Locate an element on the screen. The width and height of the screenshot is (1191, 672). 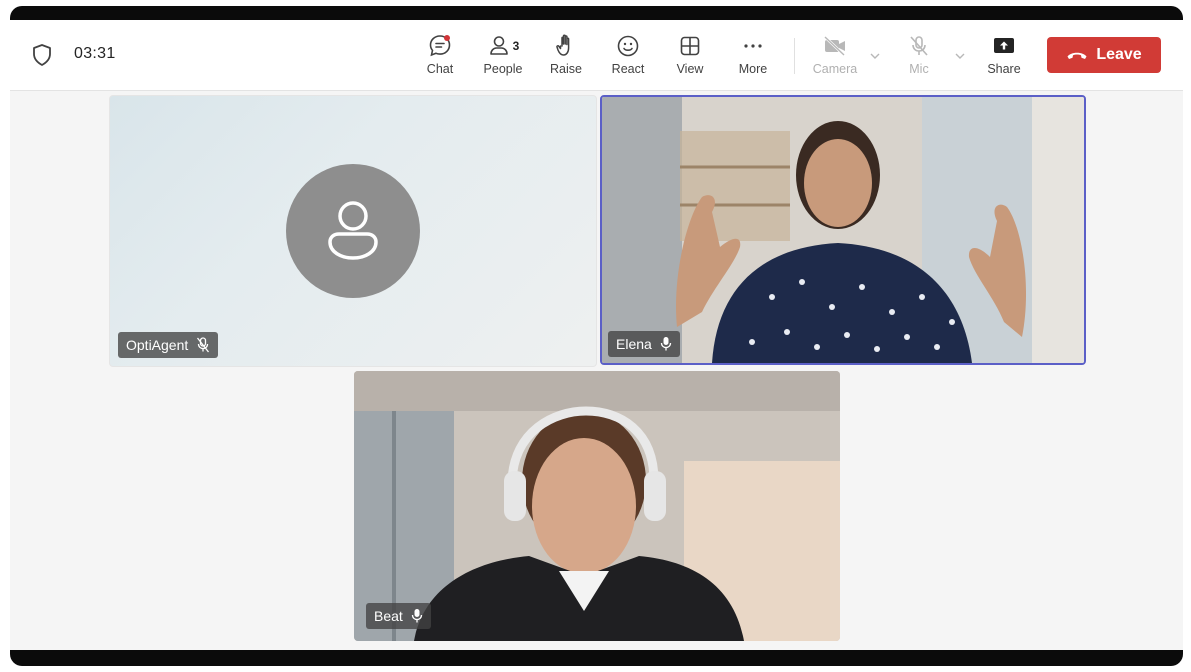
participant-name: OptiAgent is located at coordinates (157, 345).